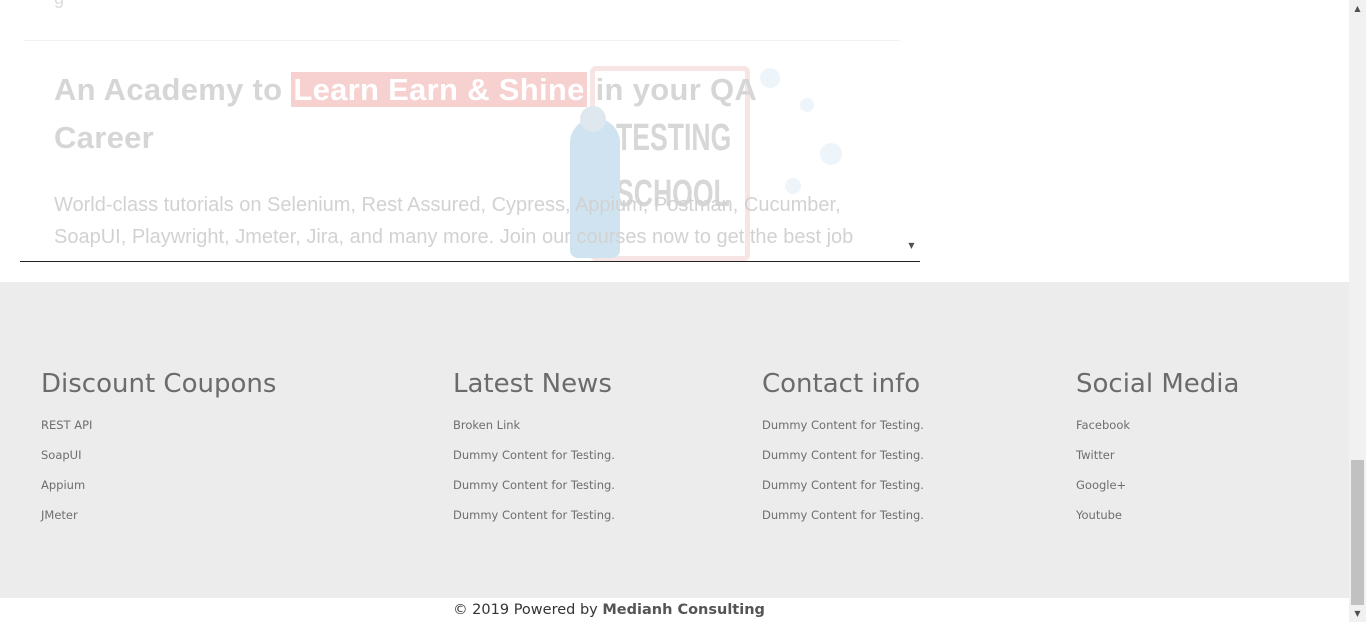 This screenshot has width=1366, height=622. Describe the element at coordinates (158, 485) in the screenshot. I see `footer-link: Appium` at that location.